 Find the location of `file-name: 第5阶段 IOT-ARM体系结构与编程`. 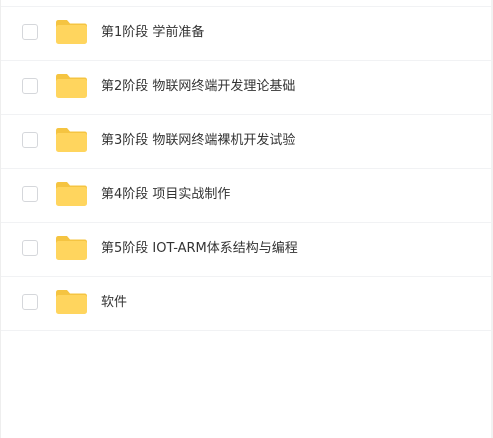

file-name: 第5阶段 IOT-ARM体系结构与编程 is located at coordinates (199, 249).